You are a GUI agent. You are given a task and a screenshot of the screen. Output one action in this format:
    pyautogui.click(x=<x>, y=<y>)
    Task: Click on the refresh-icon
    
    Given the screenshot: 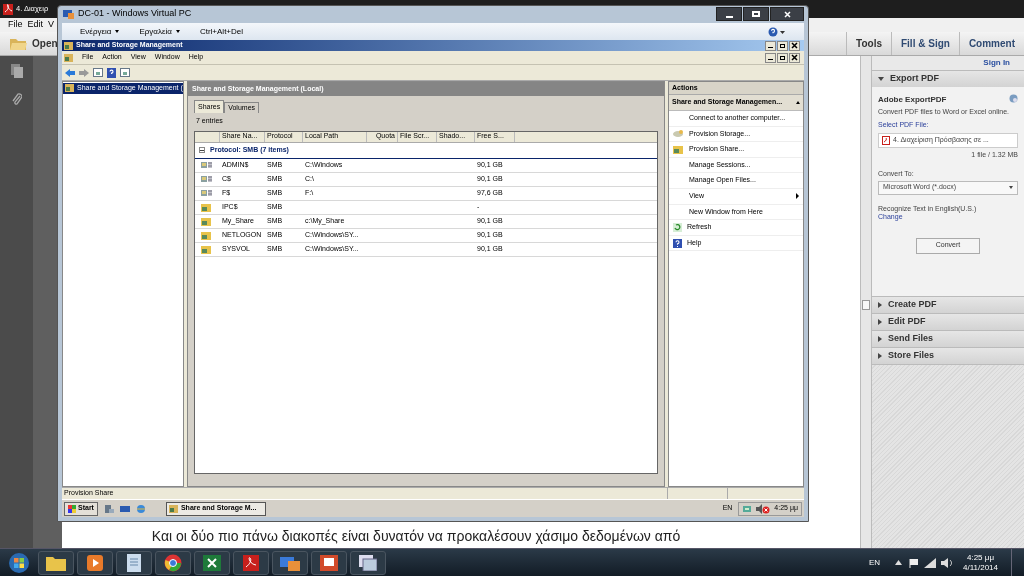 What is the action you would take?
    pyautogui.click(x=677, y=227)
    